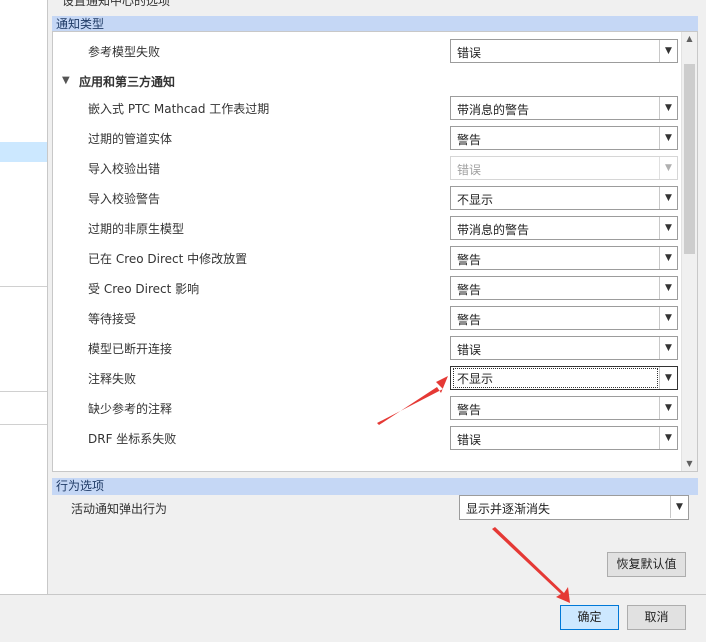 The height and width of the screenshot is (642, 706). I want to click on list-item: 已在 Creo Direct 中修改放置 警告 ▼, so click(368, 259).